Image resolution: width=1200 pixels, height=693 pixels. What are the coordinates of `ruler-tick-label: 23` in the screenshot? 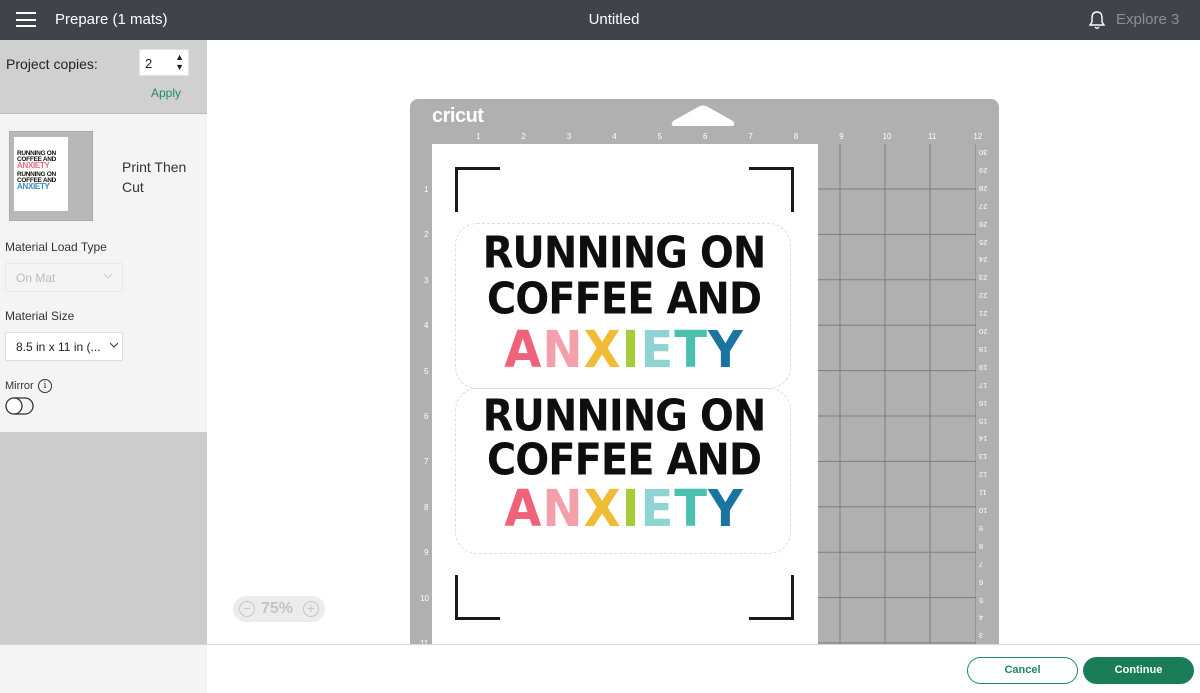 It's located at (983, 278).